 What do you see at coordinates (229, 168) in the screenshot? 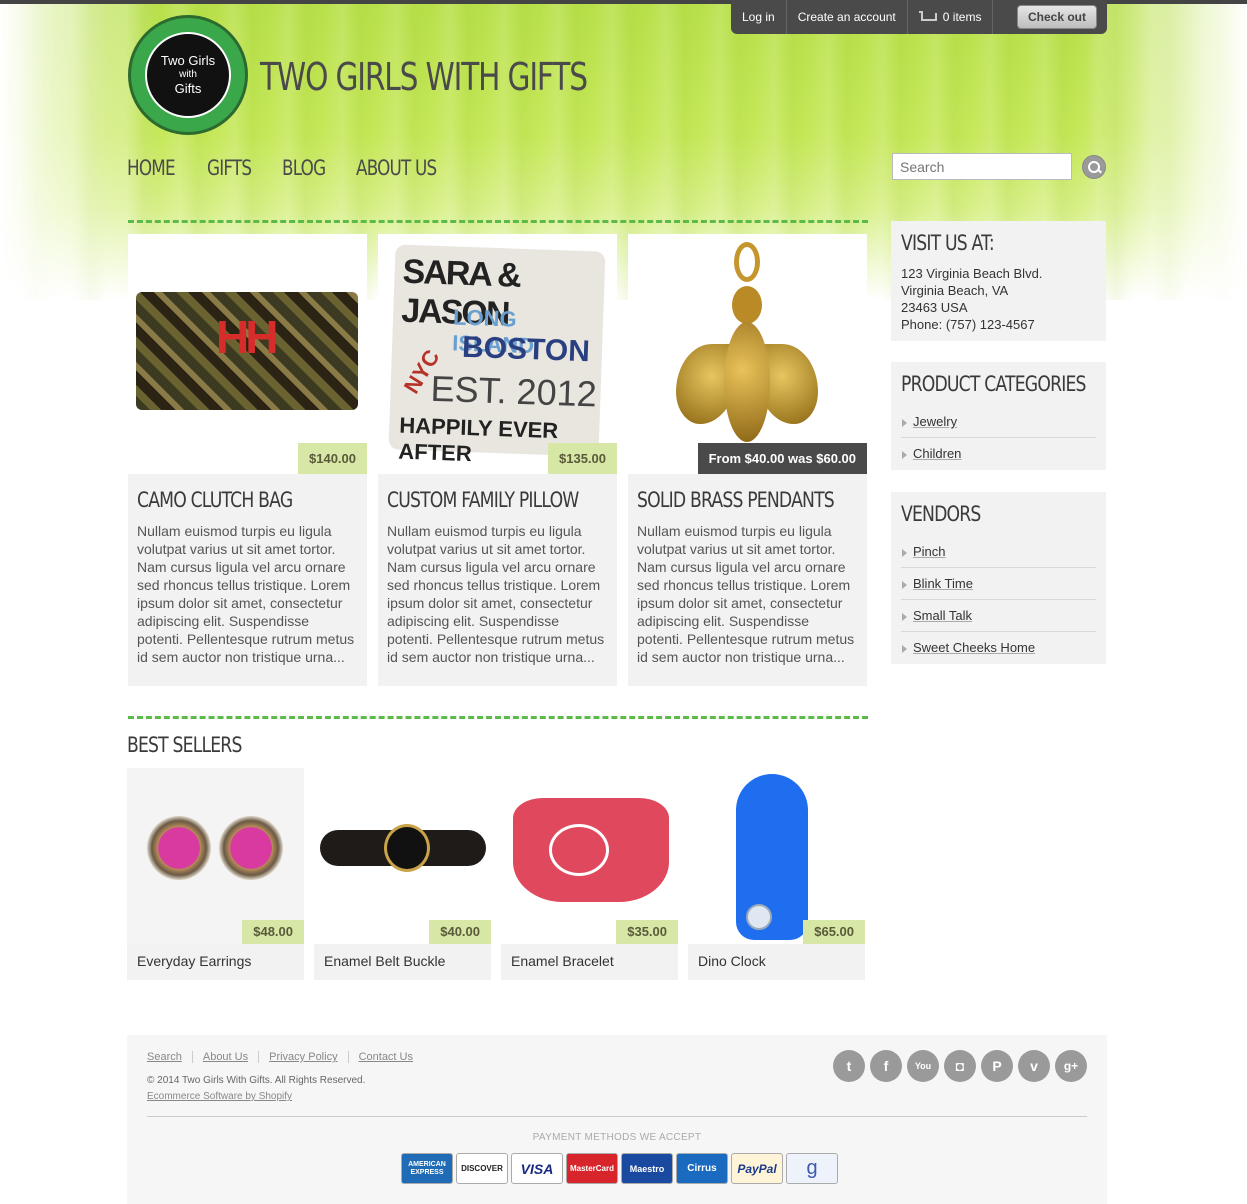
I see `nav-gifts: GIFTS` at bounding box center [229, 168].